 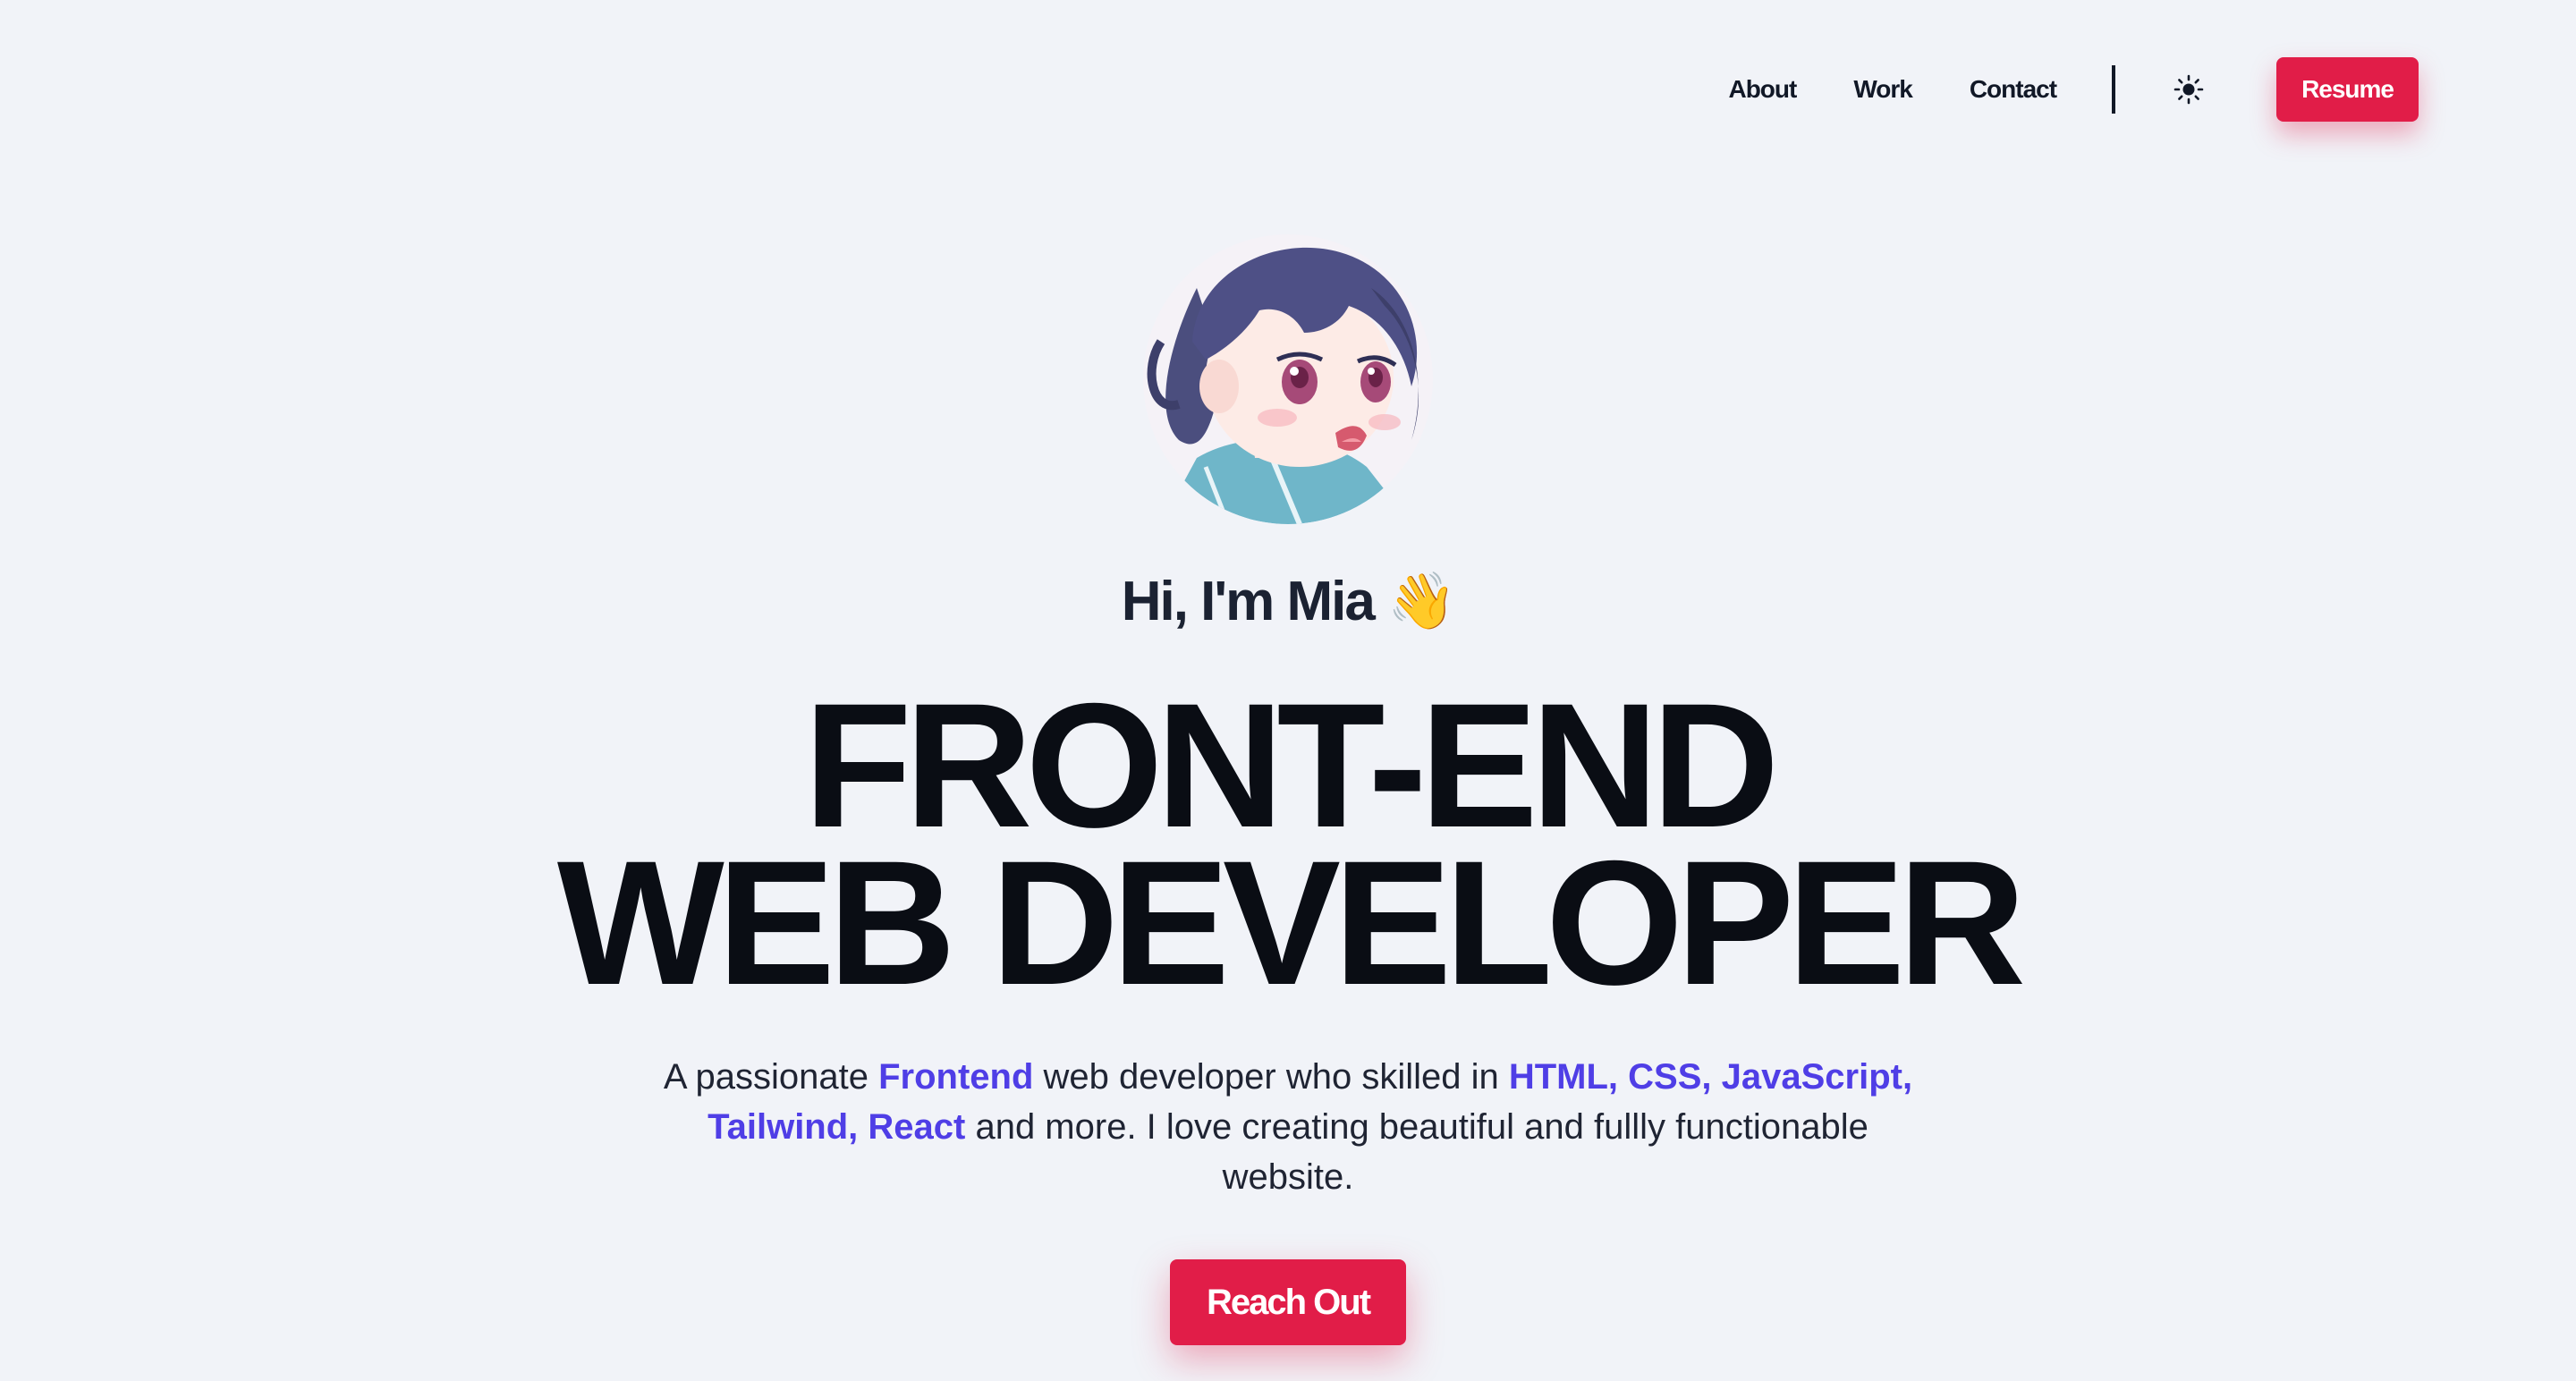 What do you see at coordinates (1762, 89) in the screenshot?
I see `nav-link-about: About` at bounding box center [1762, 89].